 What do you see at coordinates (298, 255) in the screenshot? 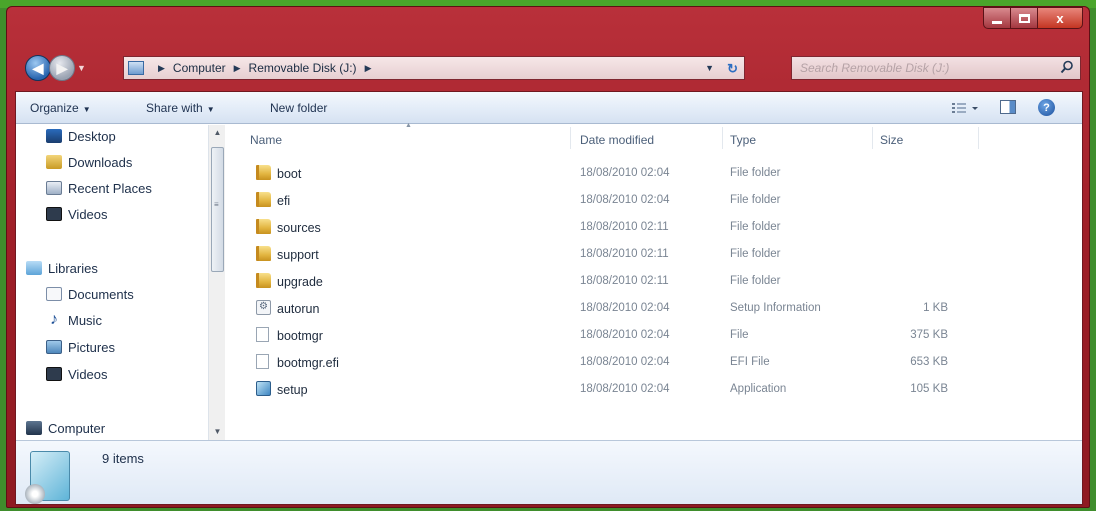
I see `file-name: support` at bounding box center [298, 255].